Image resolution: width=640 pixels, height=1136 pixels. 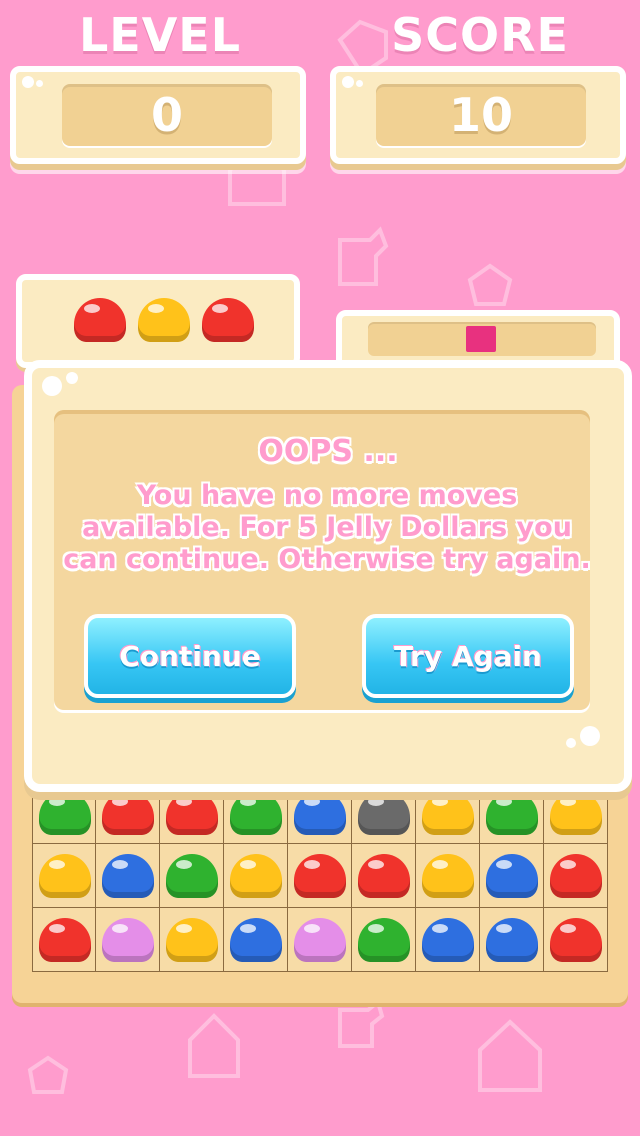 I want to click on progress-track, so click(x=482, y=339).